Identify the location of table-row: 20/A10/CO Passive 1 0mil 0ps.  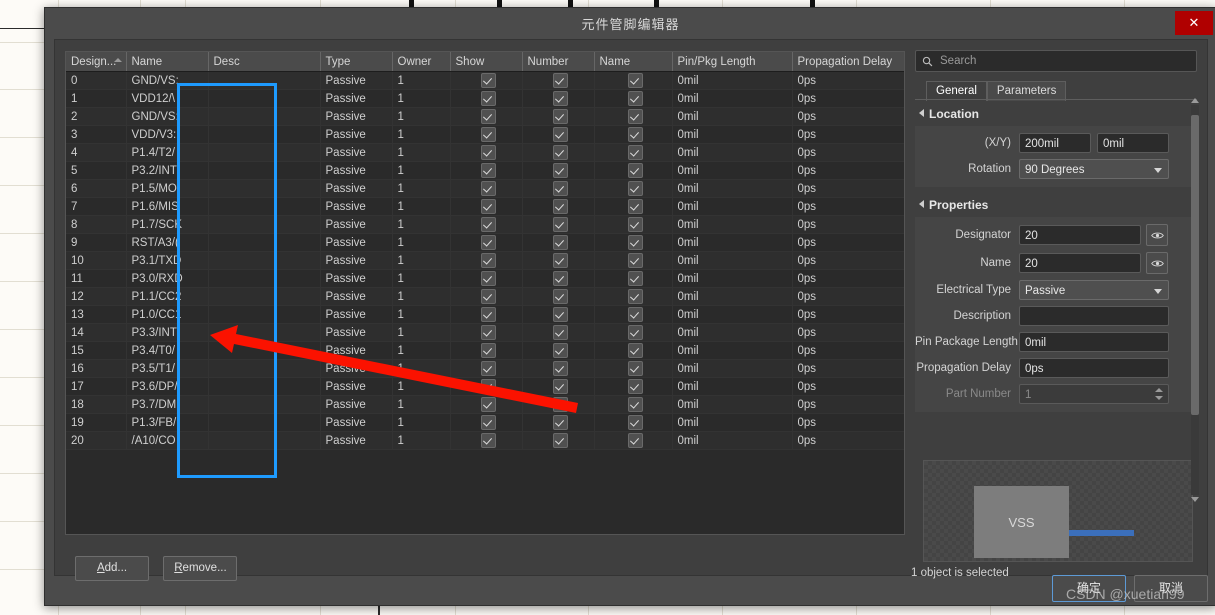
(485, 440).